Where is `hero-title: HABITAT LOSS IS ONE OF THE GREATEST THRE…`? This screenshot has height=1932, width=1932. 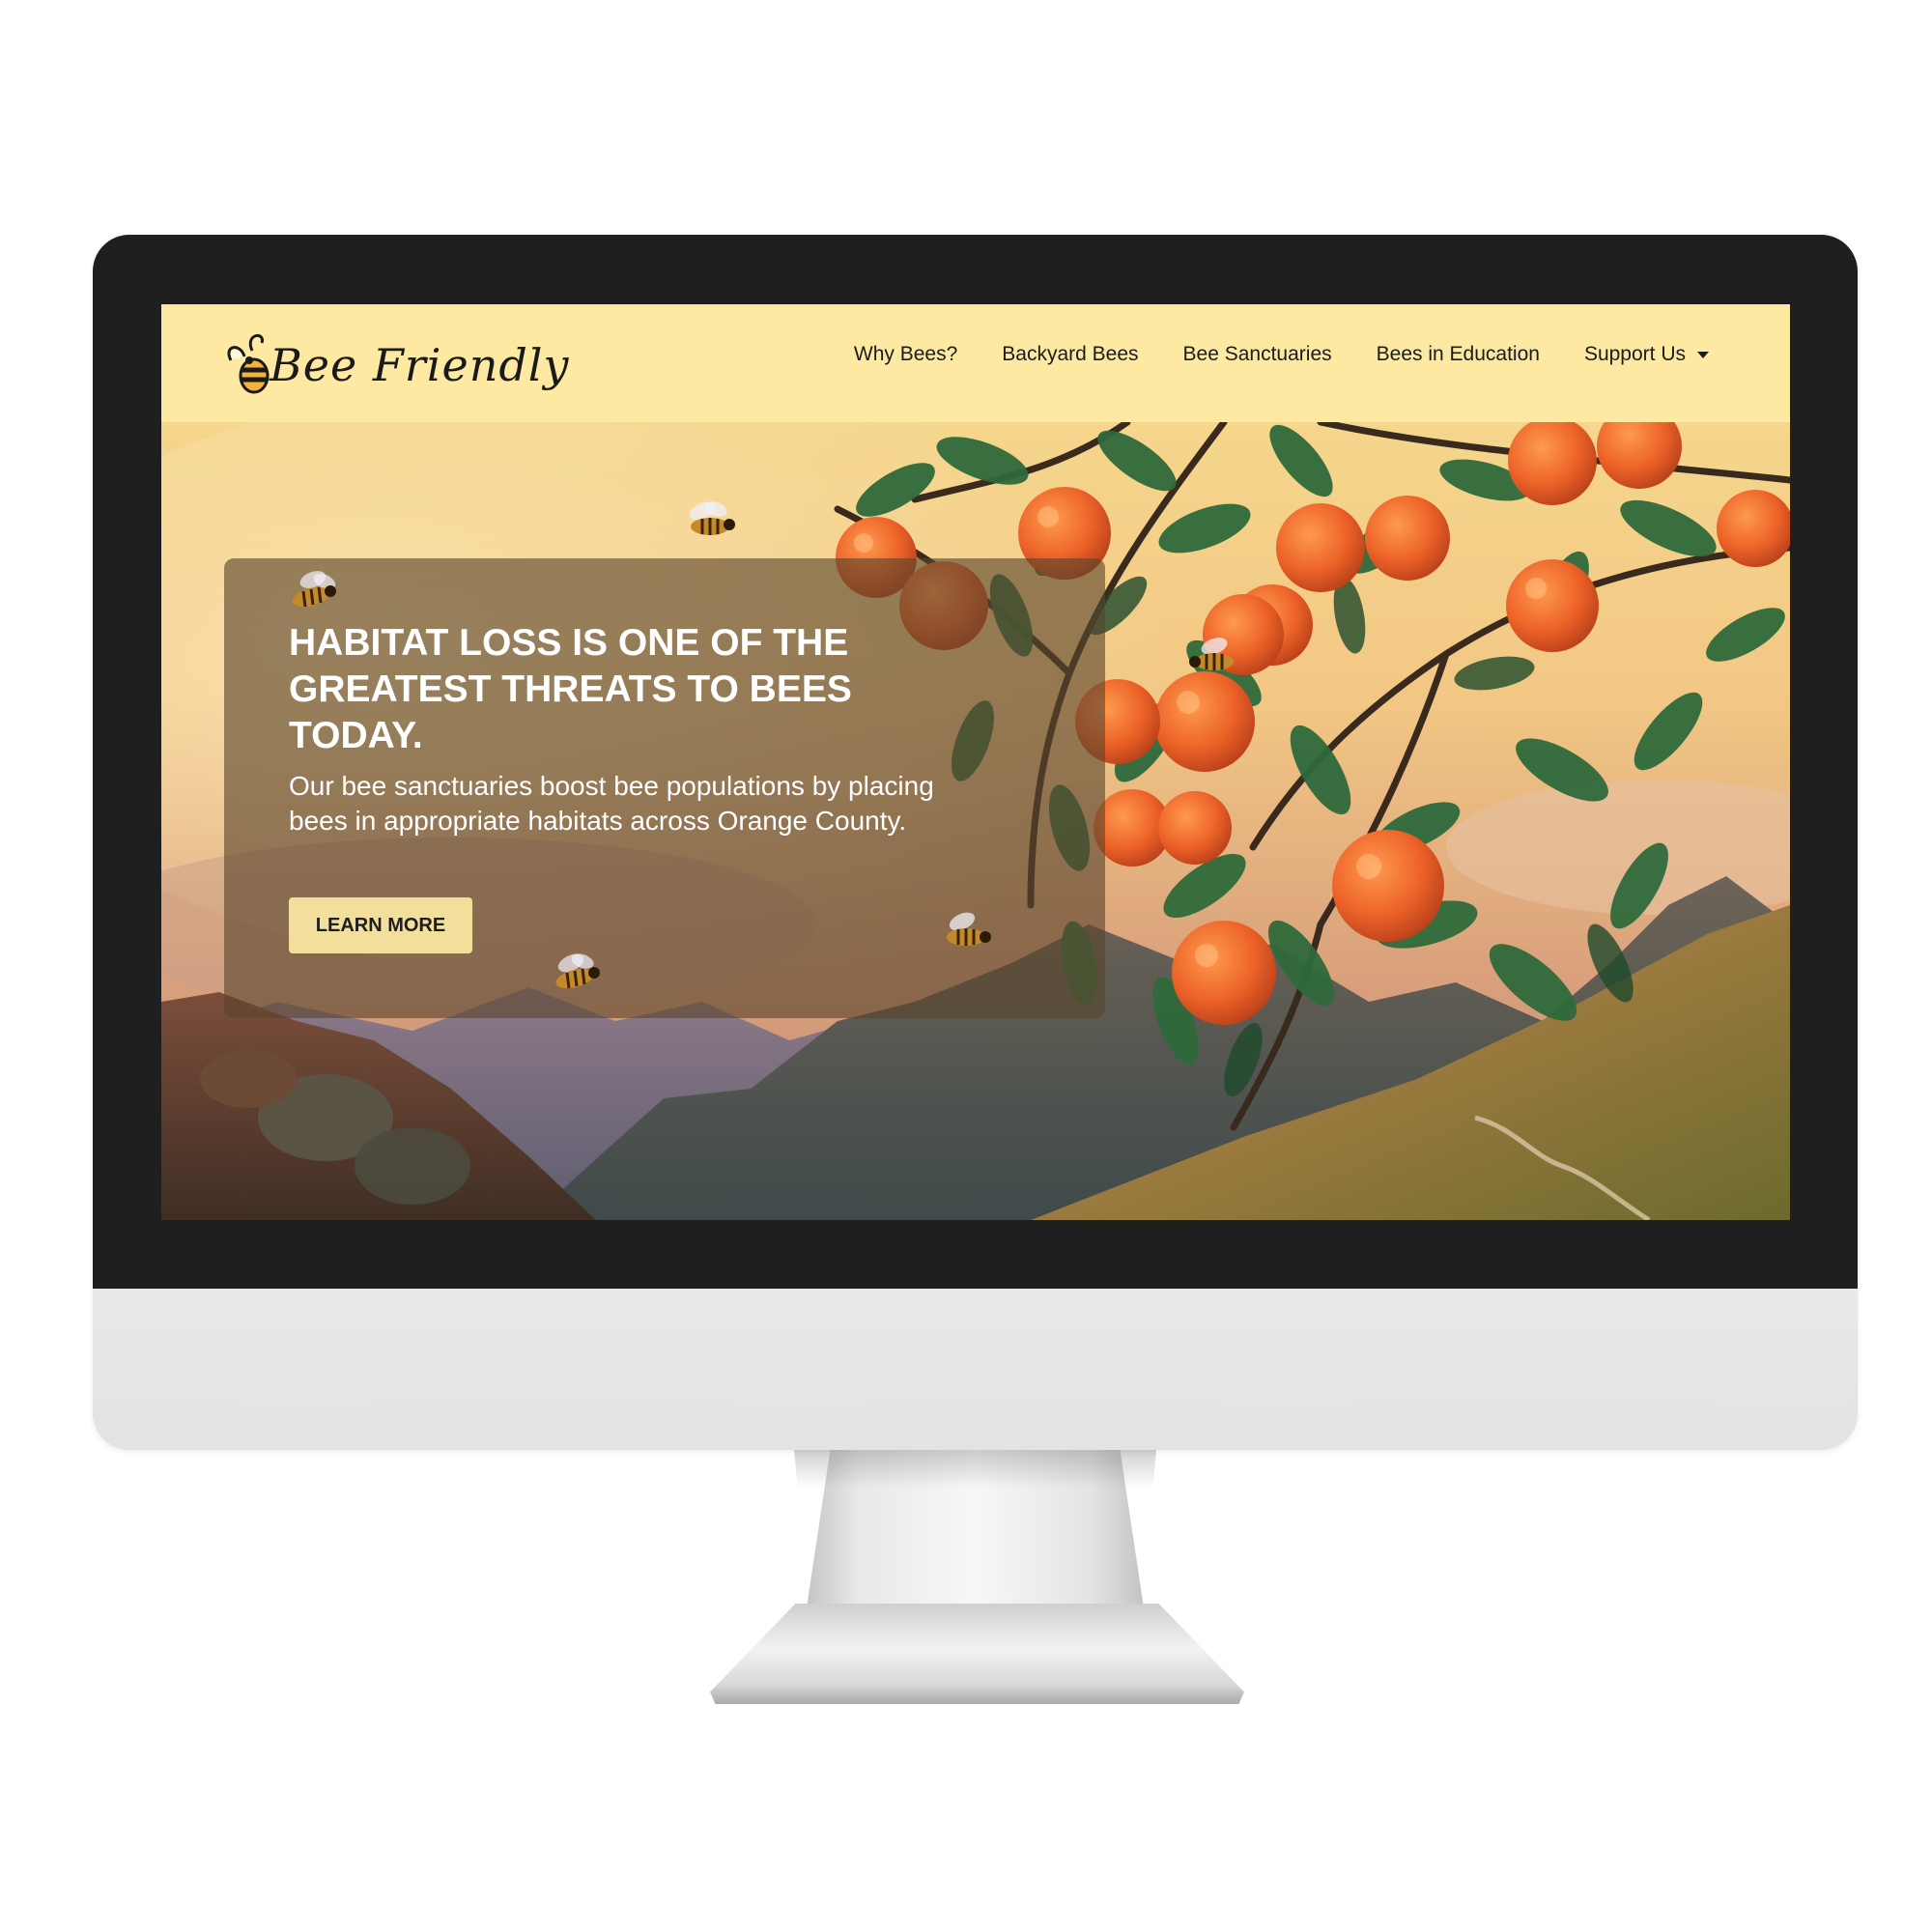
hero-title: HABITAT LOSS IS ONE OF THE GREATEST THRE… is located at coordinates (570, 689).